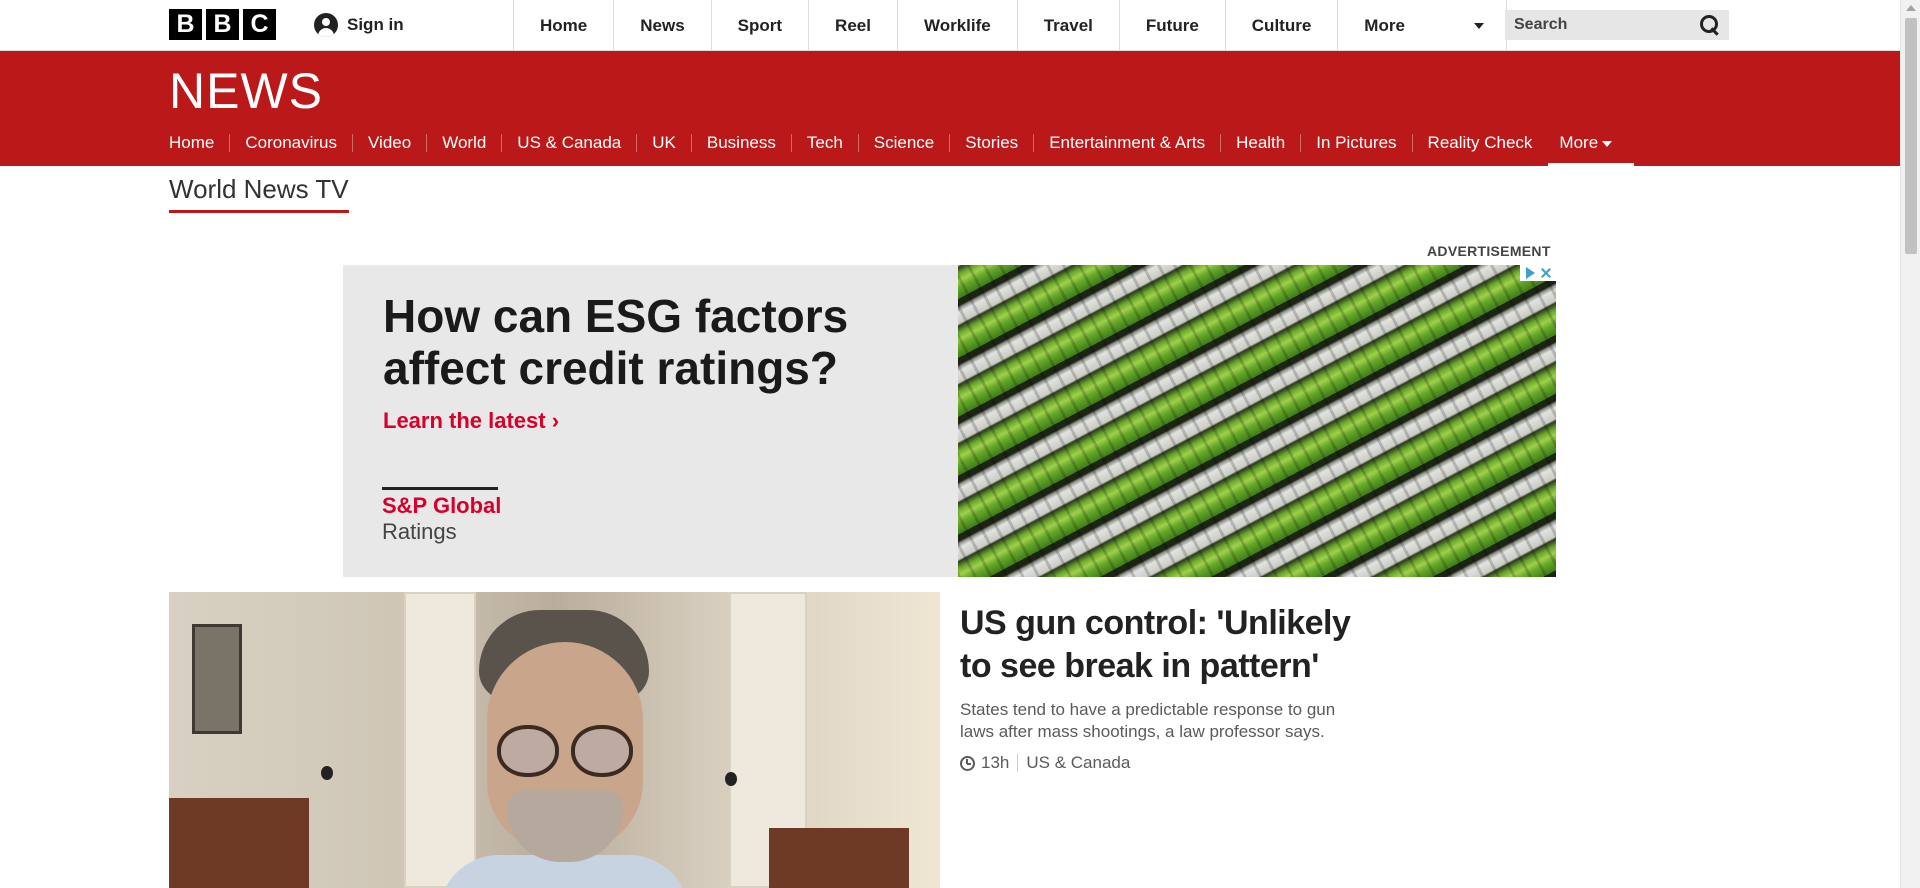 Image resolution: width=1920 pixels, height=888 pixels. I want to click on sign-in-label: Sign in, so click(375, 24).